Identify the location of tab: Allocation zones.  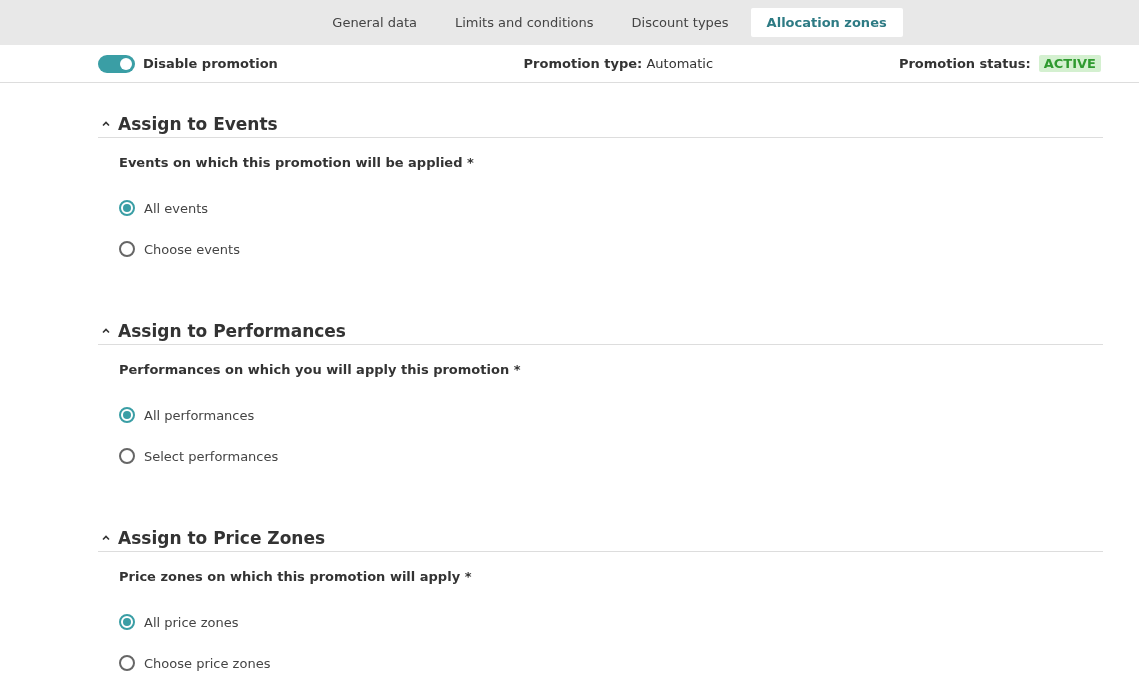
(826, 22).